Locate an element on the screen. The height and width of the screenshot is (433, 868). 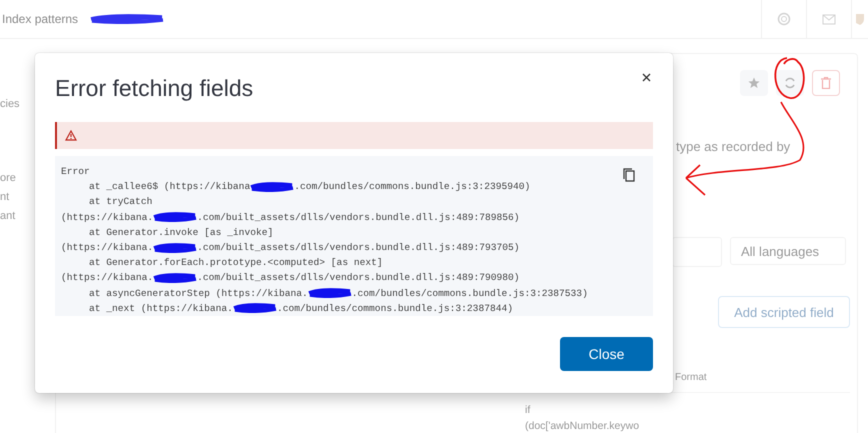
trash-icon is located at coordinates (826, 83).